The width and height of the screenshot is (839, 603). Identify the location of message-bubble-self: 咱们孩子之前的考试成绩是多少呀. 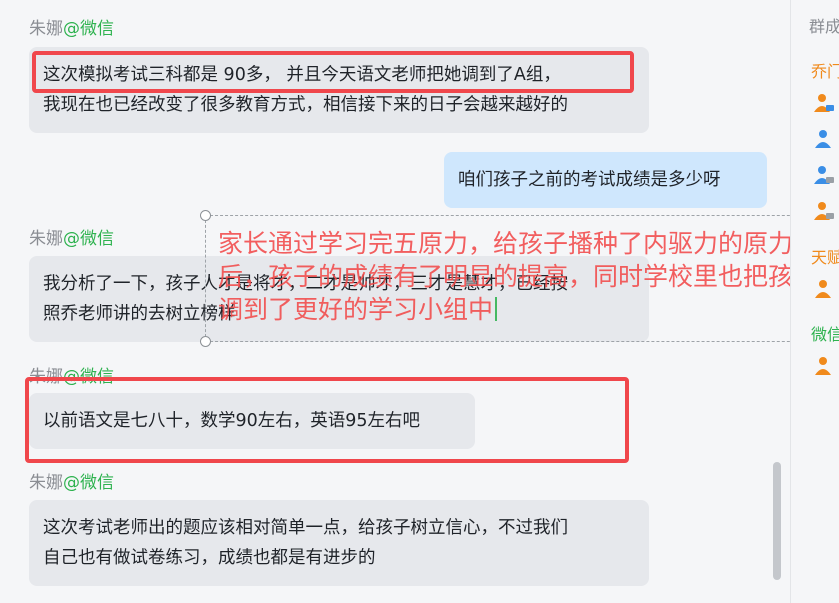
(605, 180).